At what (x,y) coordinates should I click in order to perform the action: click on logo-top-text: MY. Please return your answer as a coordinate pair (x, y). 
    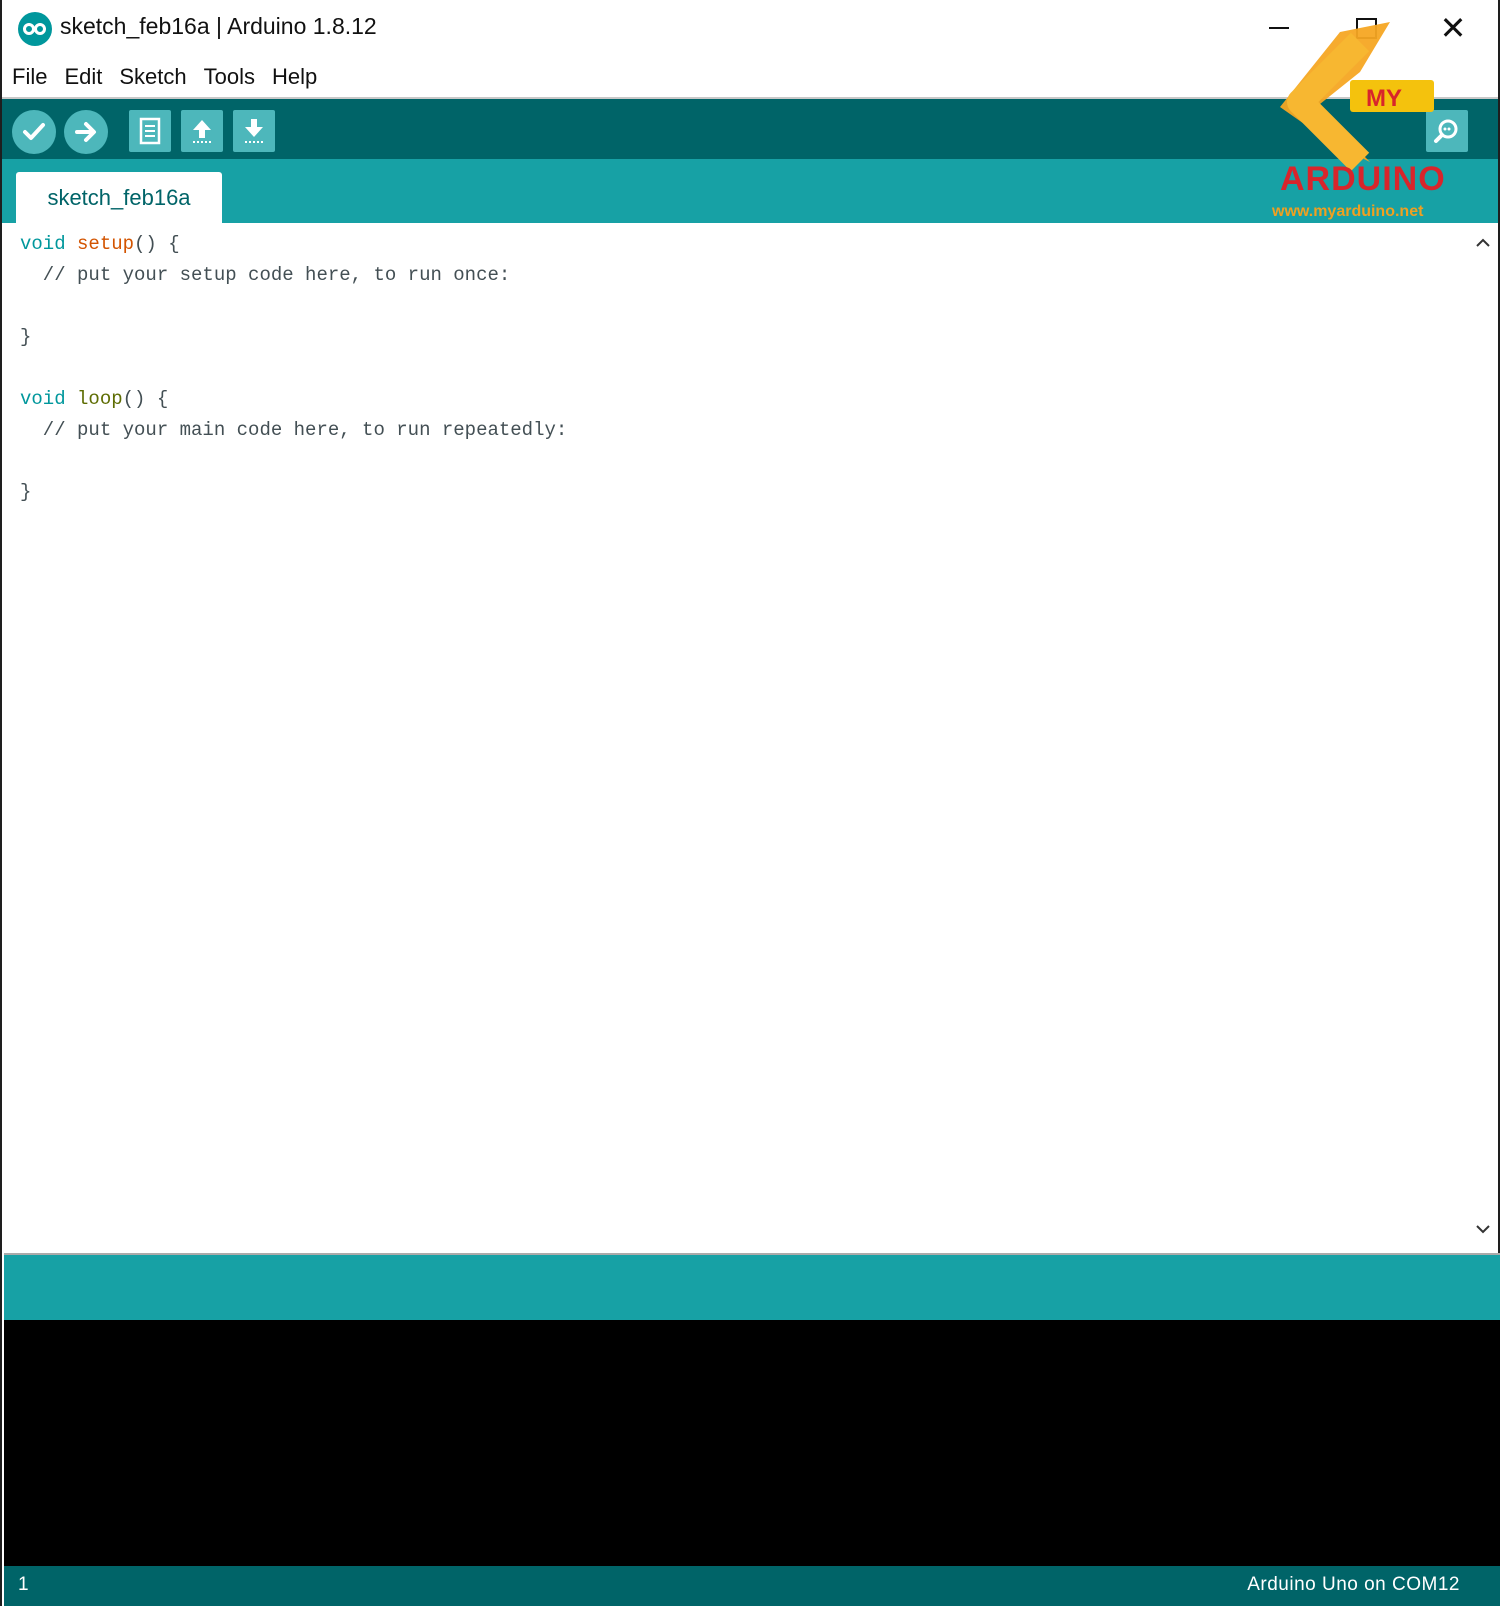
    Looking at the image, I should click on (1384, 98).